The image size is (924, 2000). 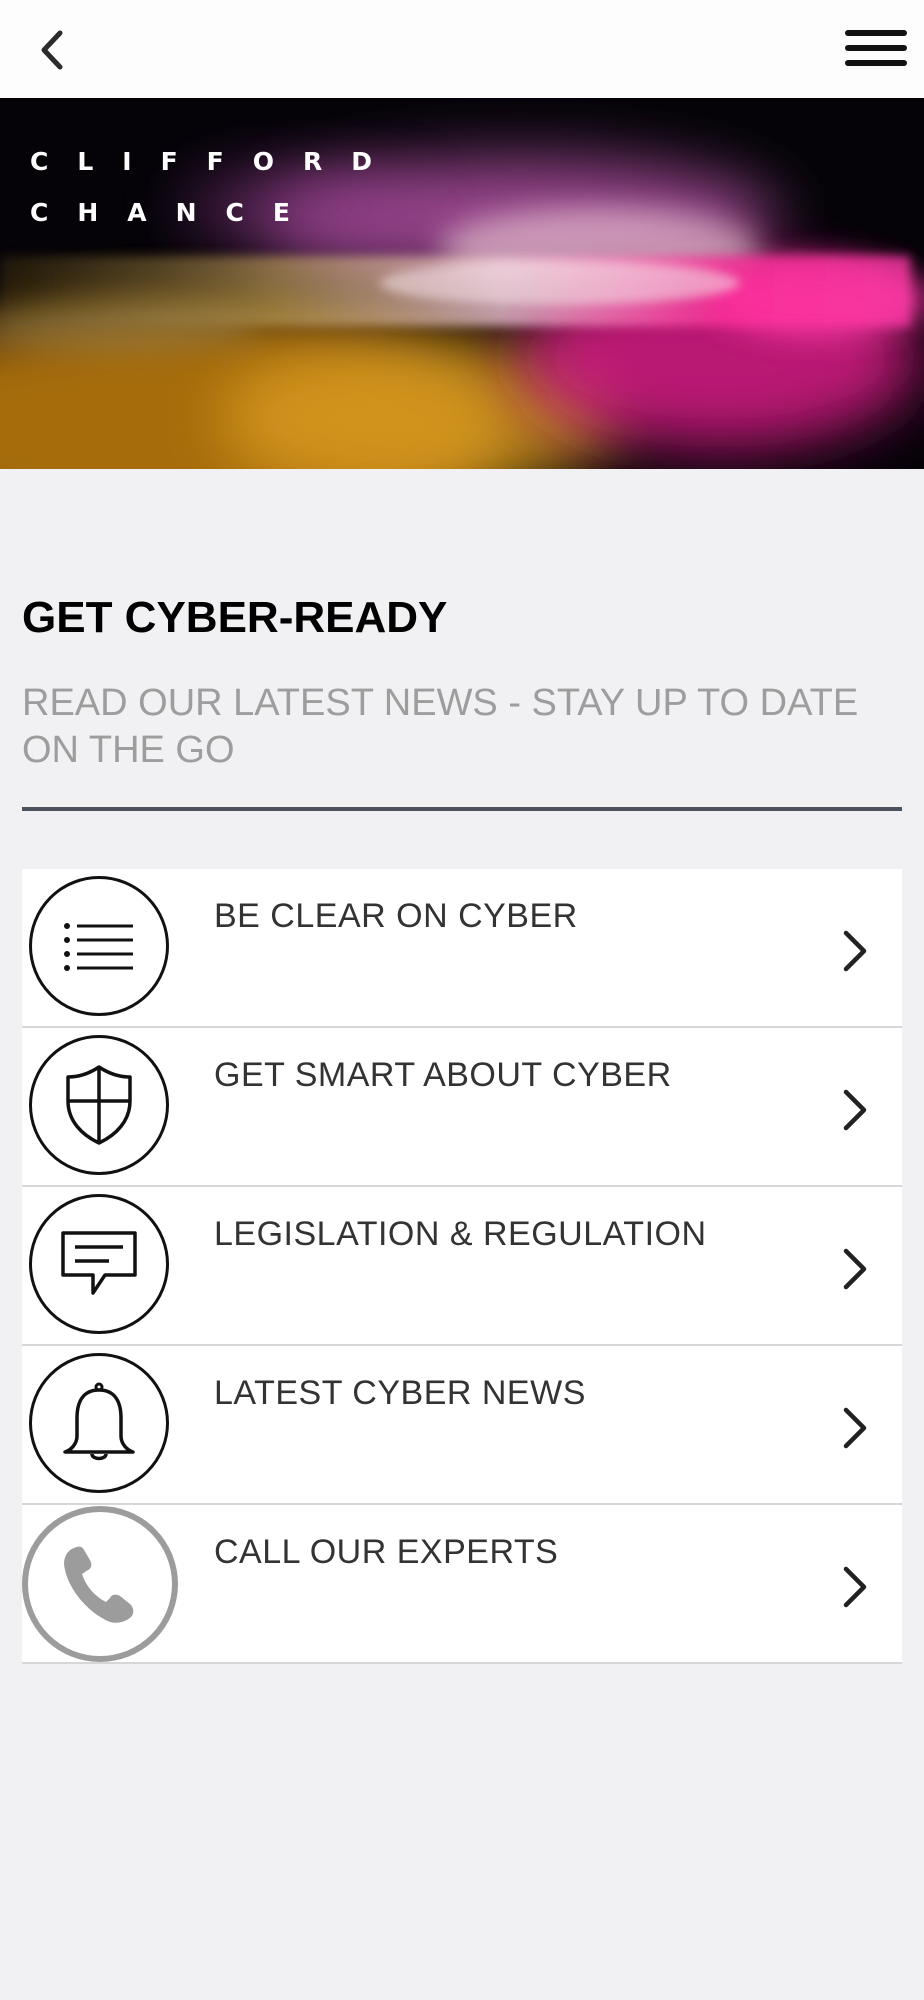 I want to click on menu-item-label: LATEST CYBER NEWS, so click(x=400, y=1393).